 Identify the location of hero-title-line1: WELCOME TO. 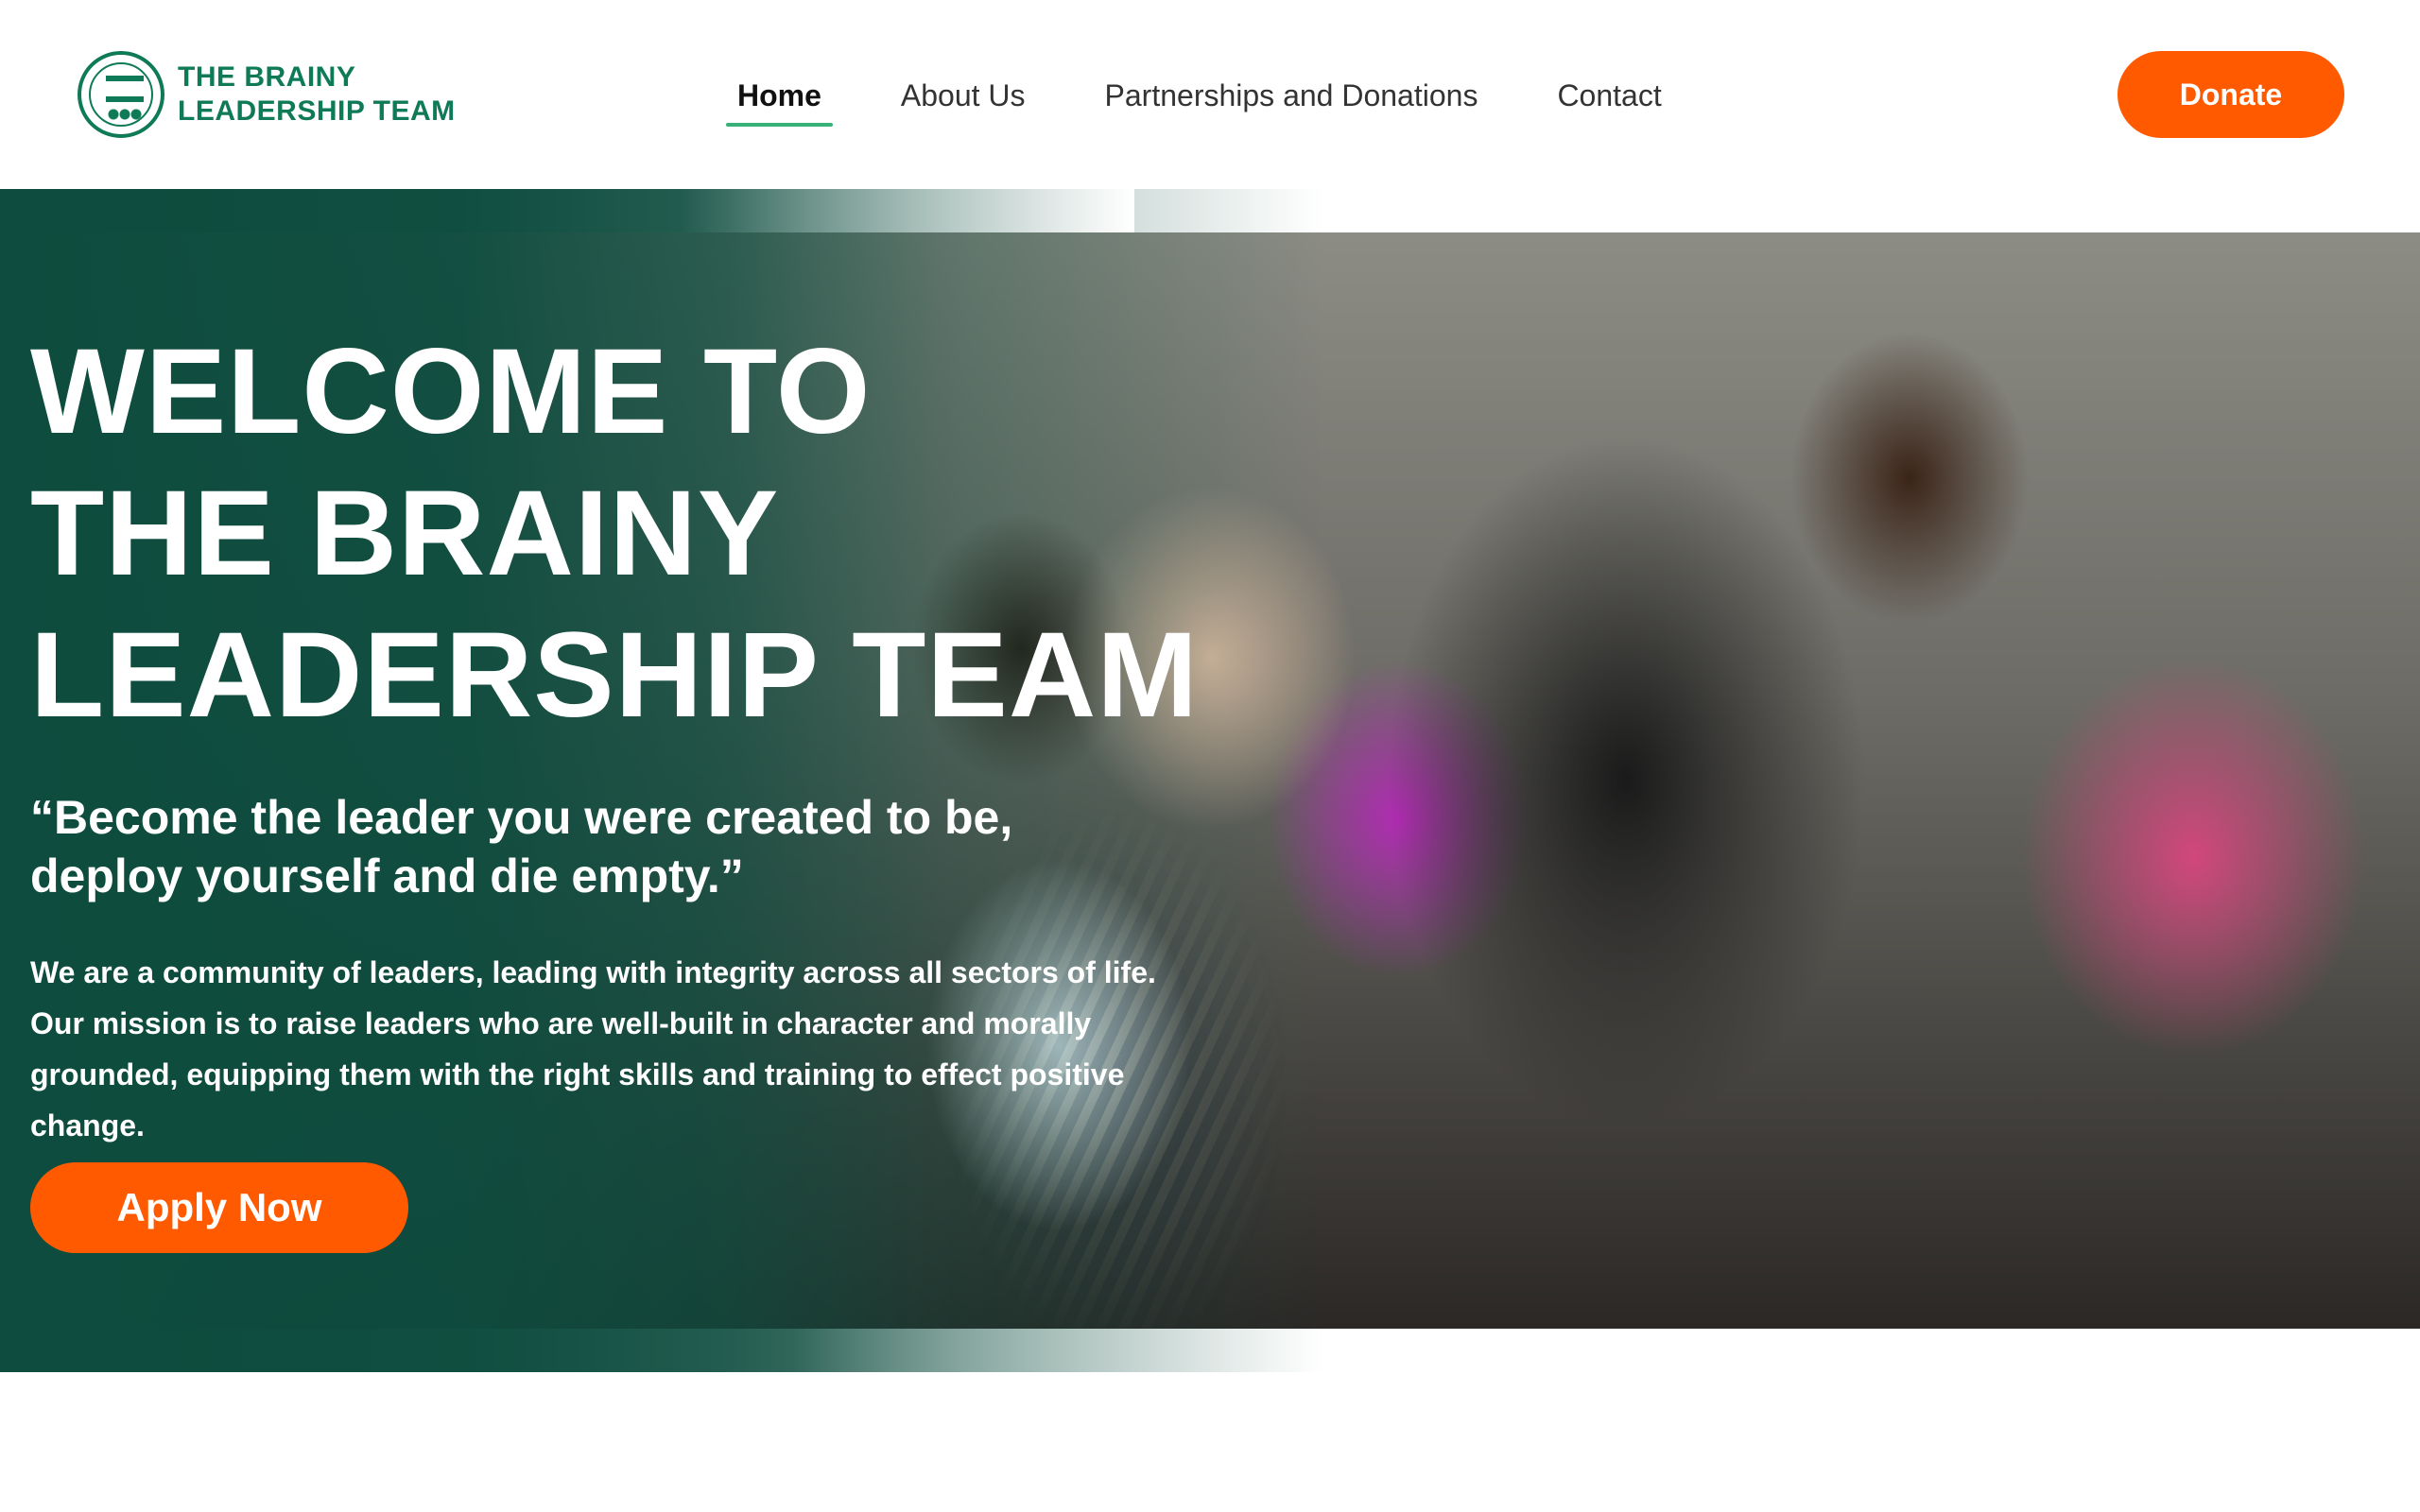
(451, 391).